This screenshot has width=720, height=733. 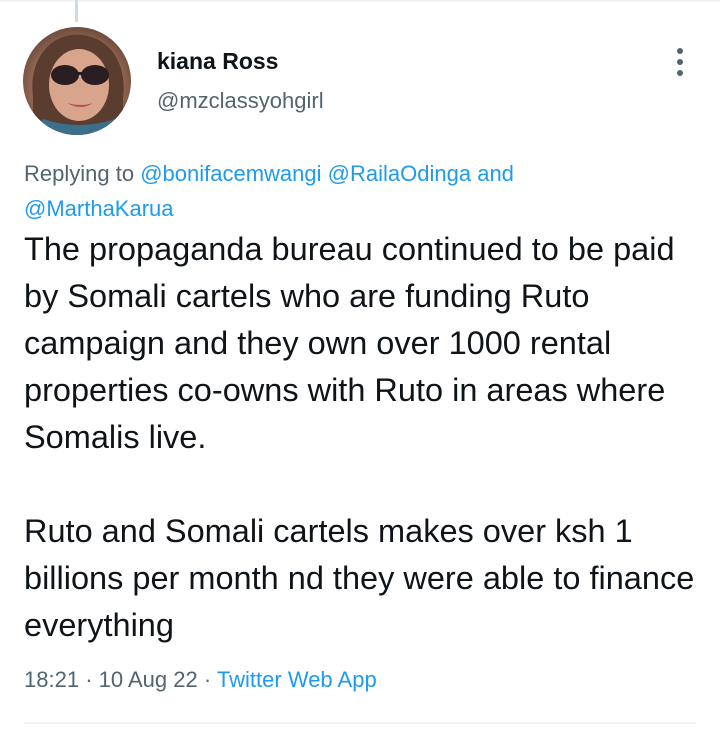 I want to click on tweet-time: 18:21, so click(x=51, y=679).